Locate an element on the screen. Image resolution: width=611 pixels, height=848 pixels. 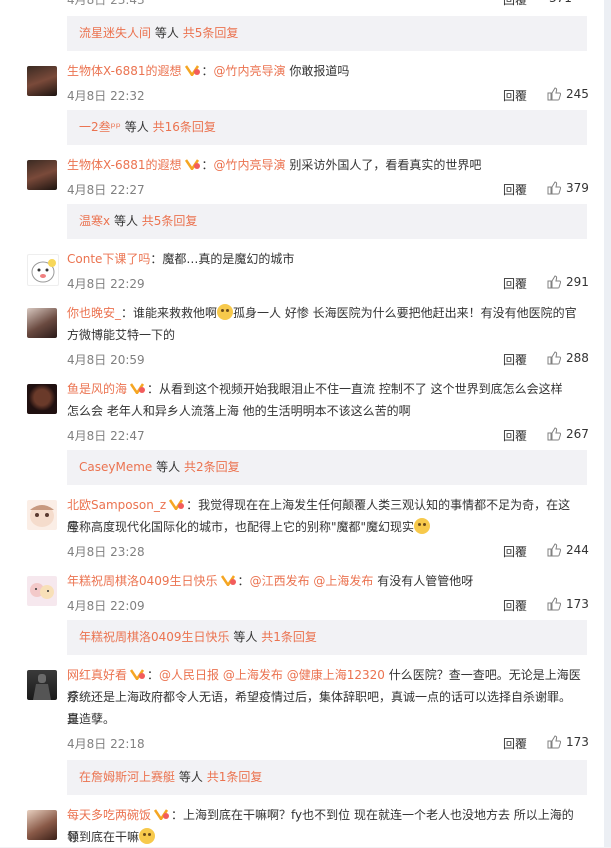
comment-username: 你也晚安_ is located at coordinates (94, 313).